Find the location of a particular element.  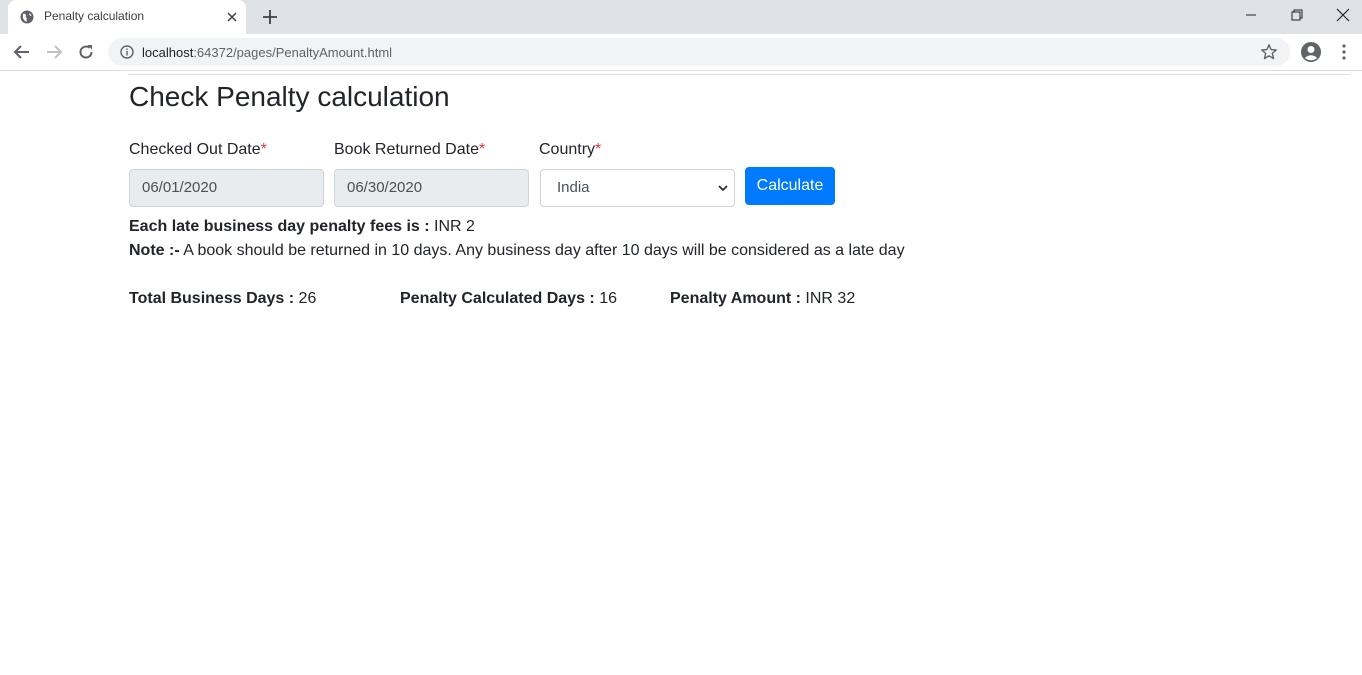

country-selected-value: India is located at coordinates (573, 187).